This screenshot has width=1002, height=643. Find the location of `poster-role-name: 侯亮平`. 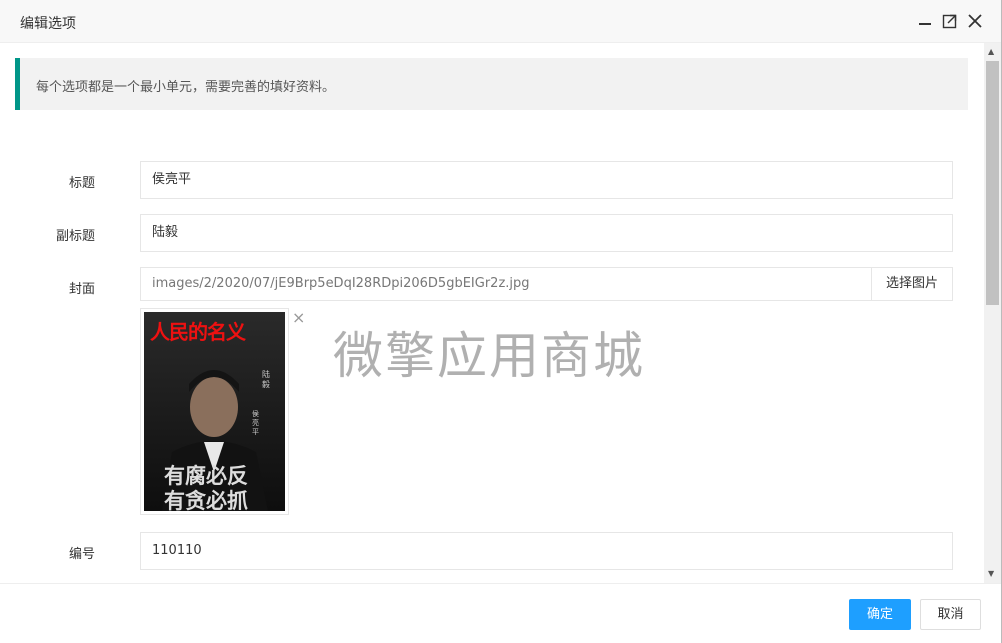

poster-role-name: 侯亮平 is located at coordinates (255, 423).